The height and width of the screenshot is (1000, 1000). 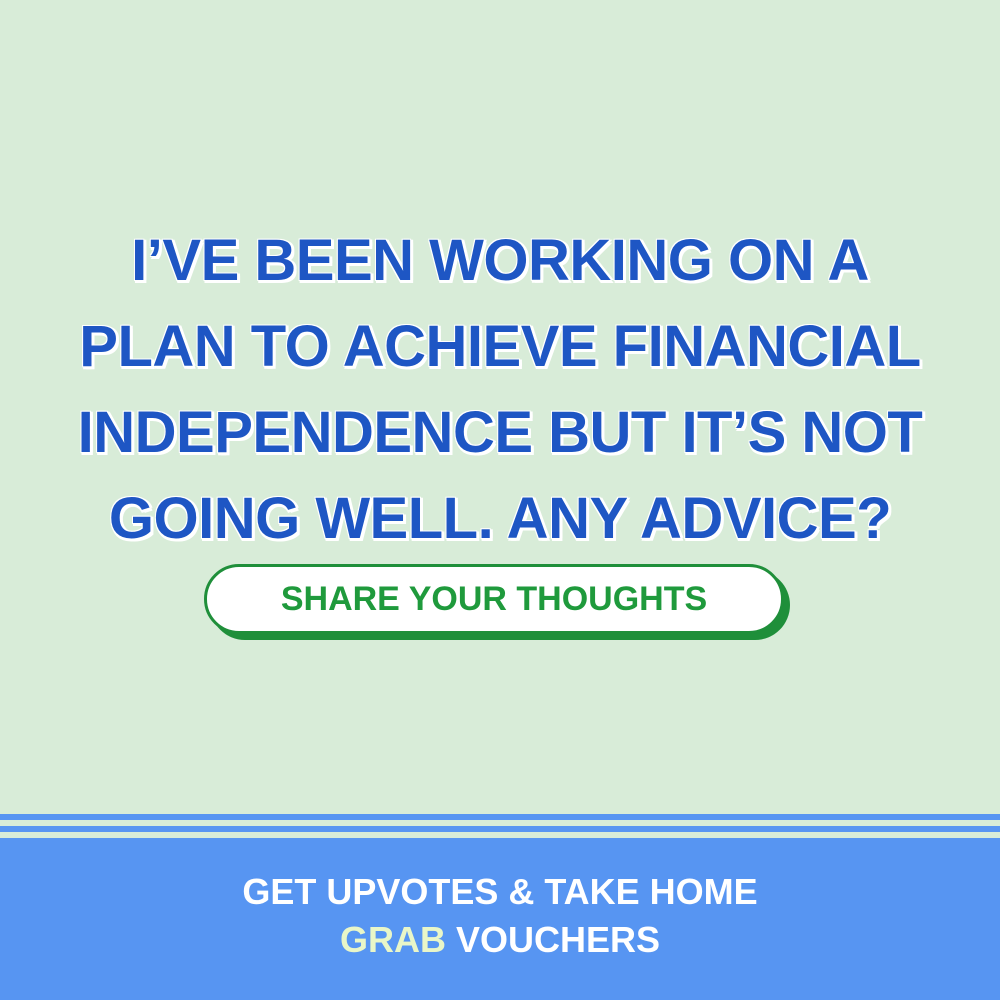 I want to click on footer-line-2: GRAB VOUCHERS, so click(x=500, y=940).